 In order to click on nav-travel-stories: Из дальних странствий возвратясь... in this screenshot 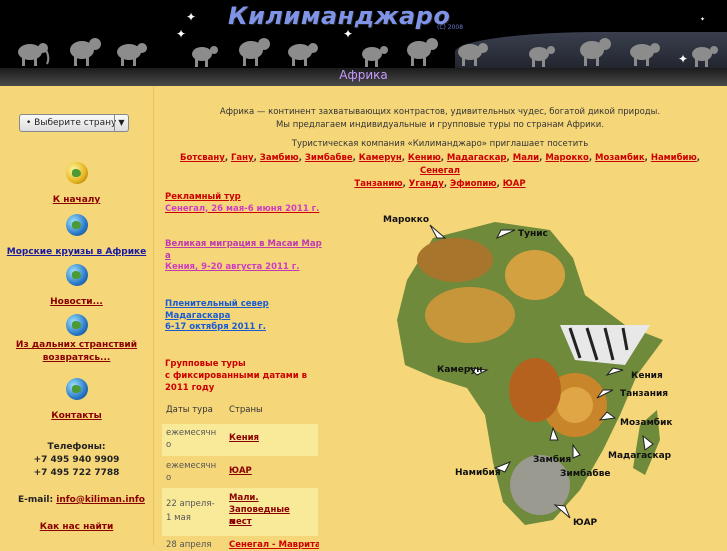, I will do `click(76, 339)`.